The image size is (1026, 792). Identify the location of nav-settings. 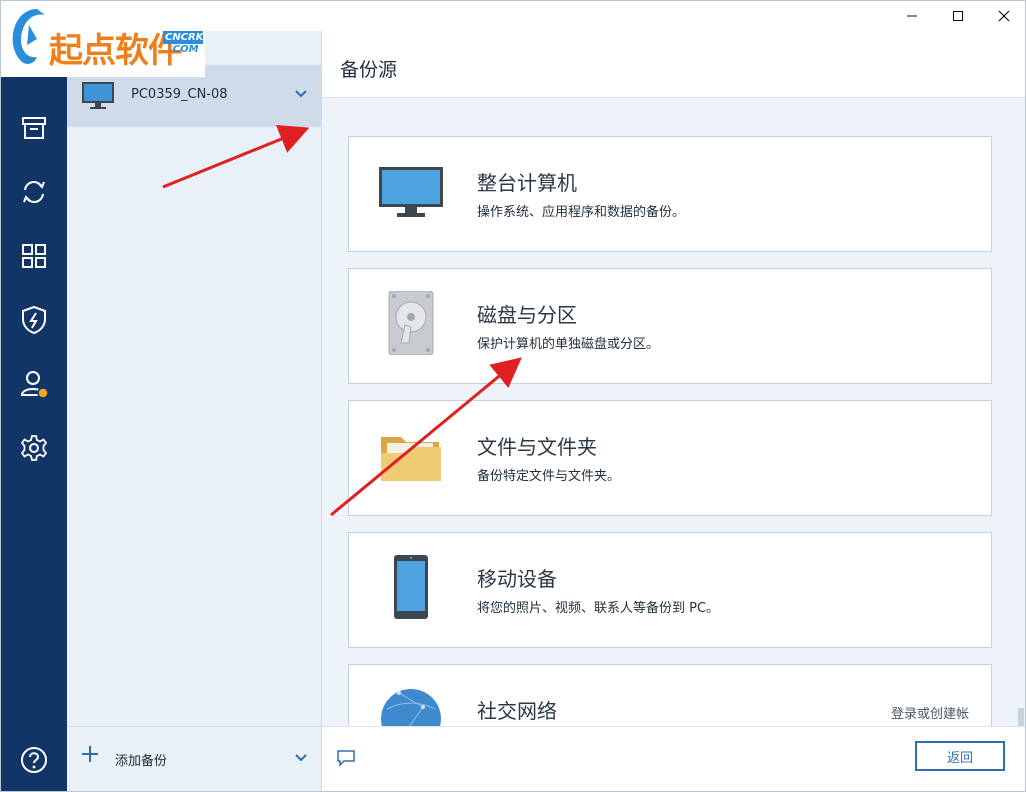
(34, 448).